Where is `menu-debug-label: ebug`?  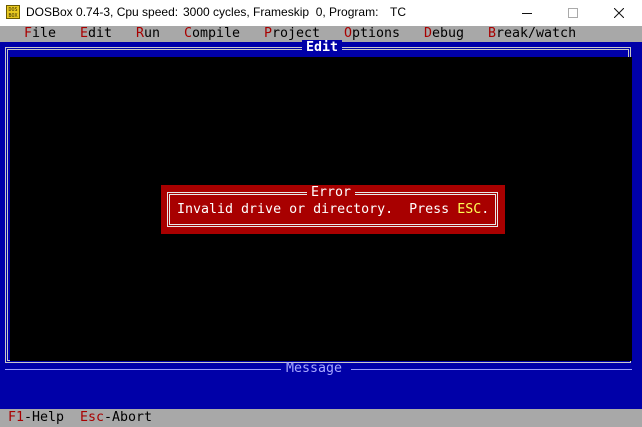
menu-debug-label: ebug is located at coordinates (448, 33).